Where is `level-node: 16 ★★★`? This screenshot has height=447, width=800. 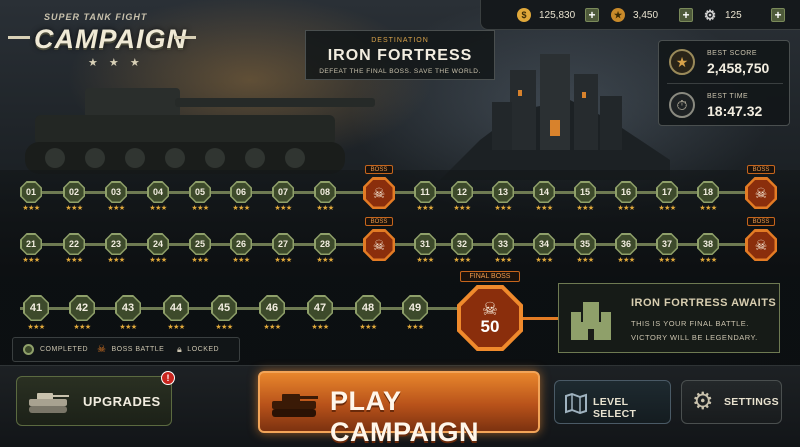
level-node: 16 ★★★ is located at coordinates (626, 196).